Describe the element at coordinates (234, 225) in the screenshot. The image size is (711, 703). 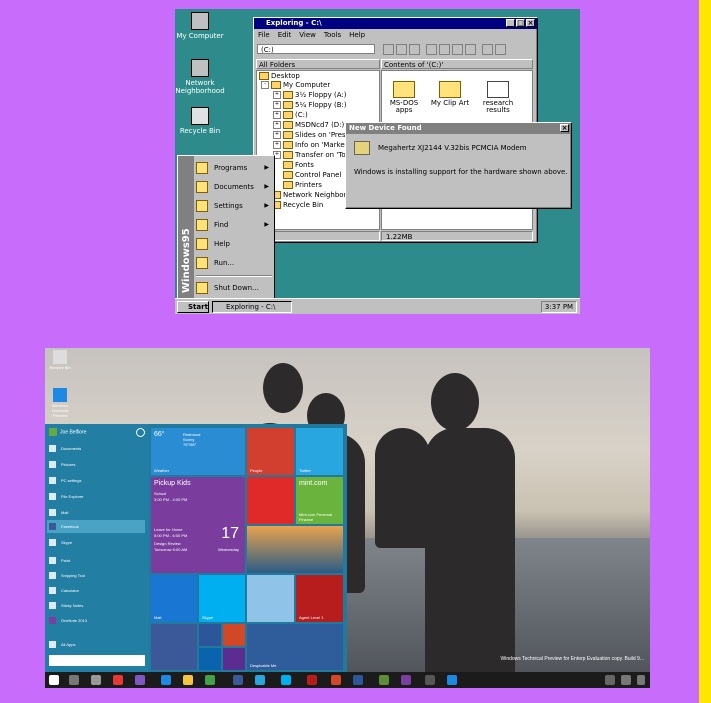
I see `menu-item-find: Find ▶` at that location.